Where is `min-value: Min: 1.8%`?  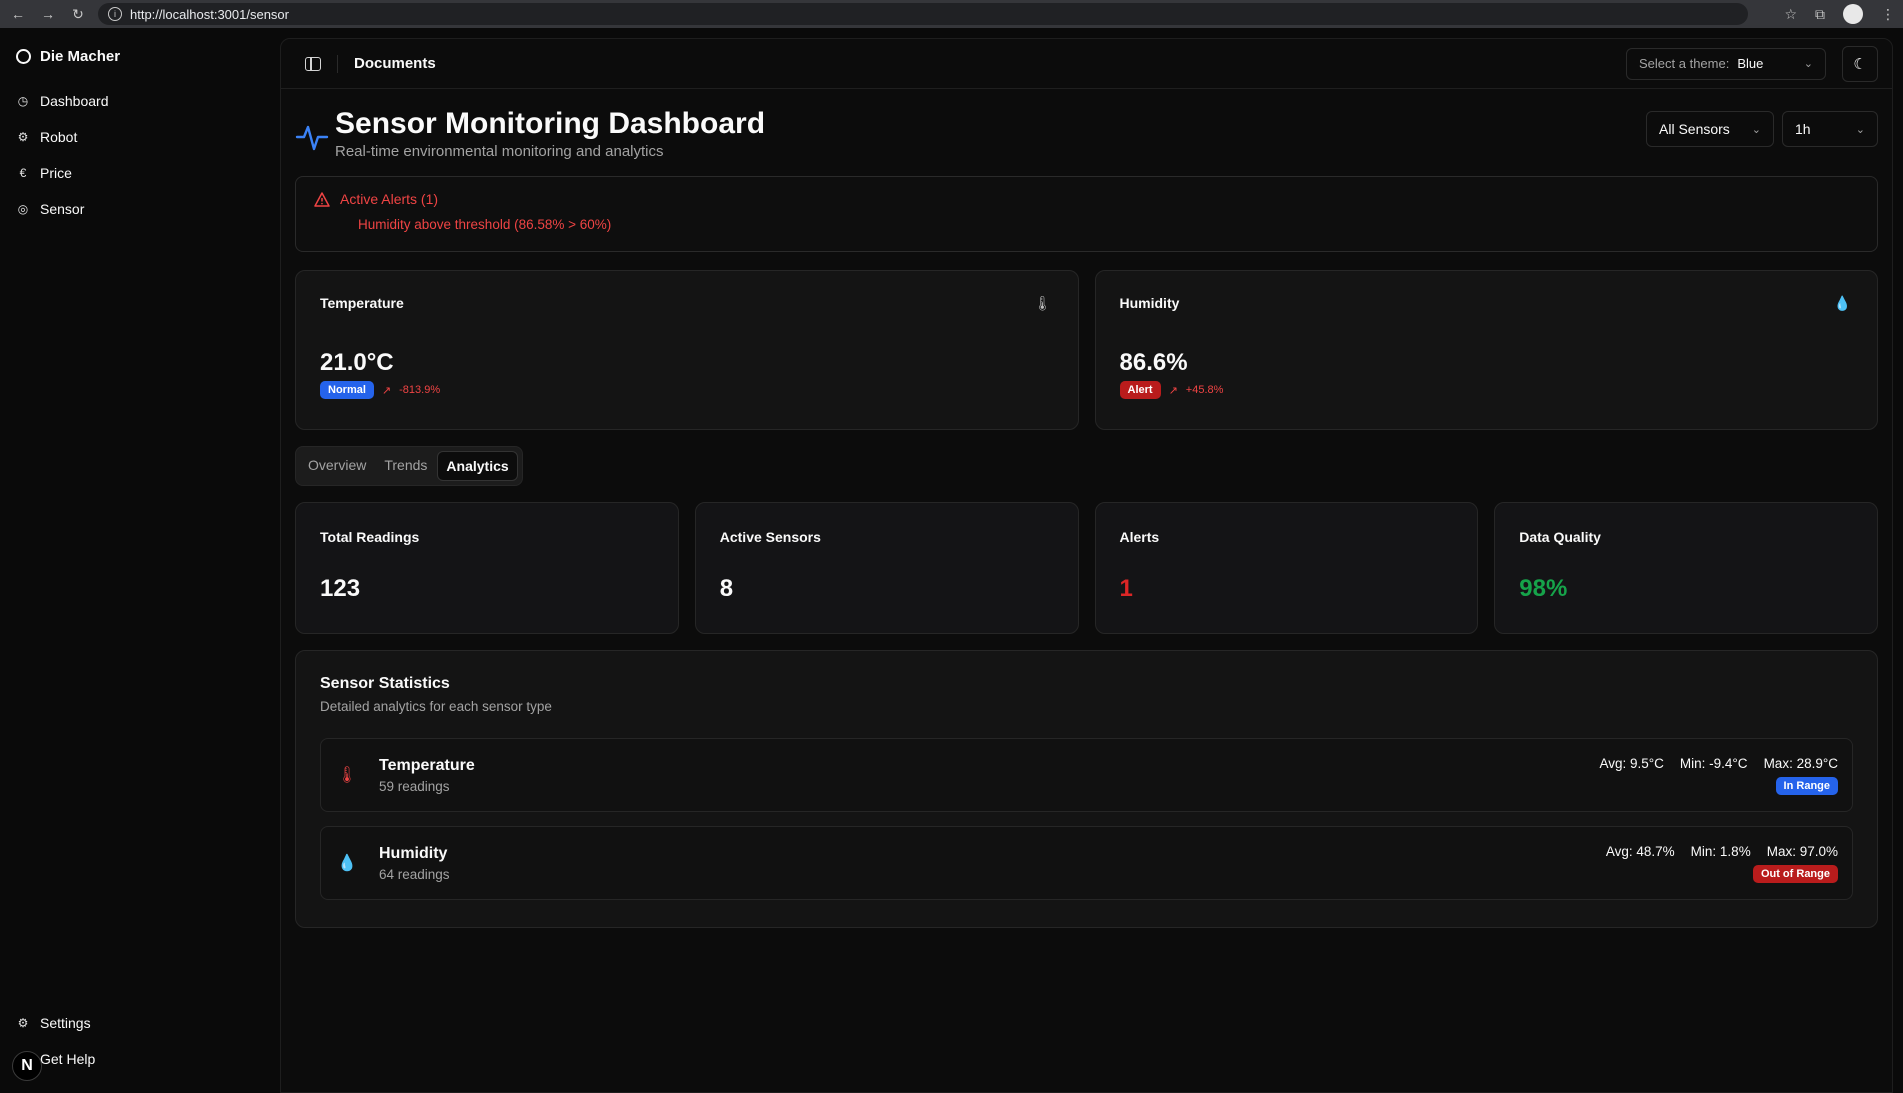 min-value: Min: 1.8% is located at coordinates (1720, 851).